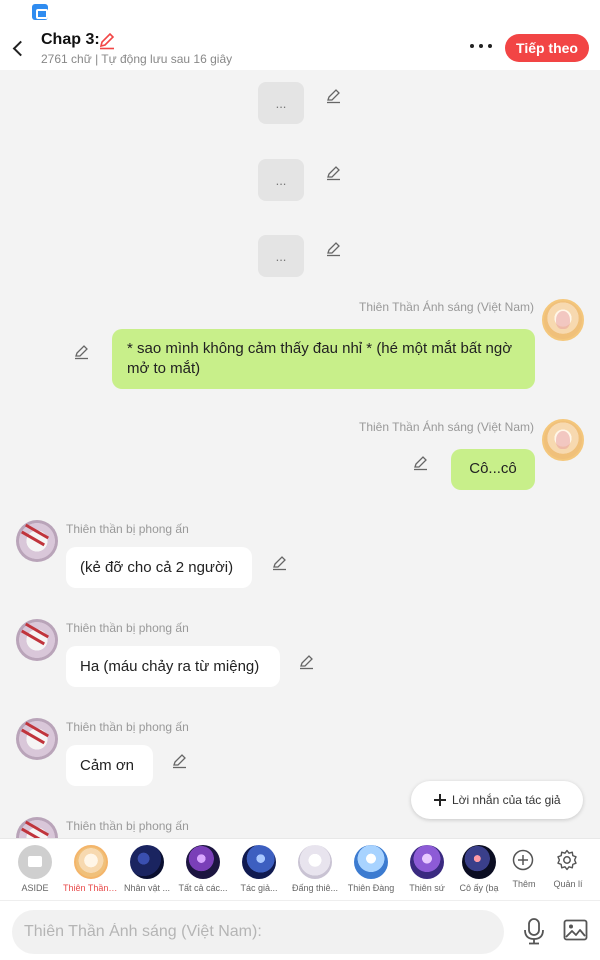 The image size is (600, 960). What do you see at coordinates (173, 666) in the screenshot?
I see `message-bubble: Ha (máu chảy ra từ miệng)` at bounding box center [173, 666].